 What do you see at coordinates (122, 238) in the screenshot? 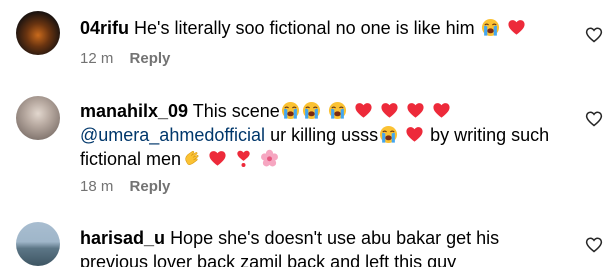
I see `username: harisad_u` at bounding box center [122, 238].